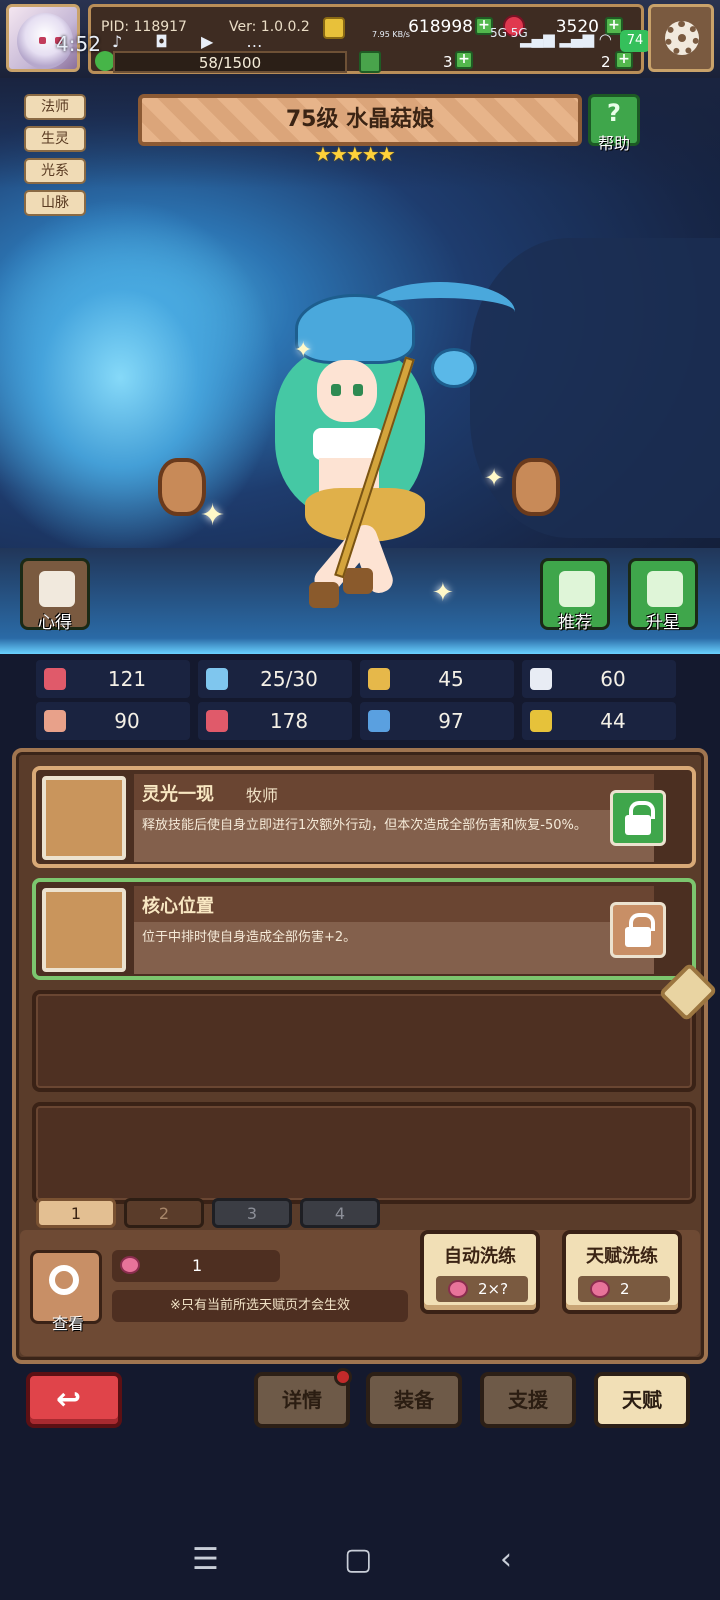  What do you see at coordinates (55, 679) in the screenshot?
I see `heart-icon` at bounding box center [55, 679].